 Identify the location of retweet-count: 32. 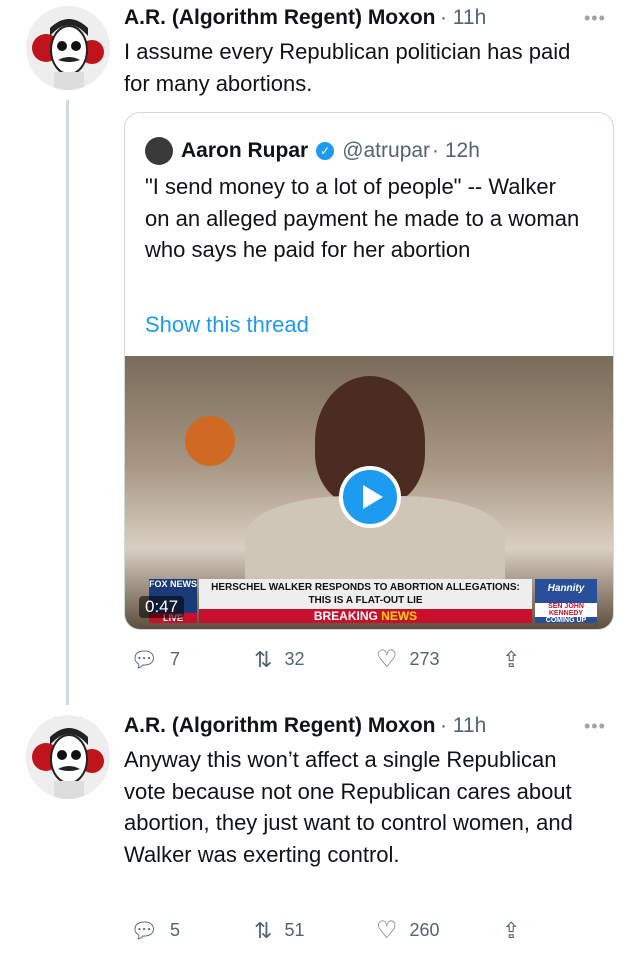
(294, 659).